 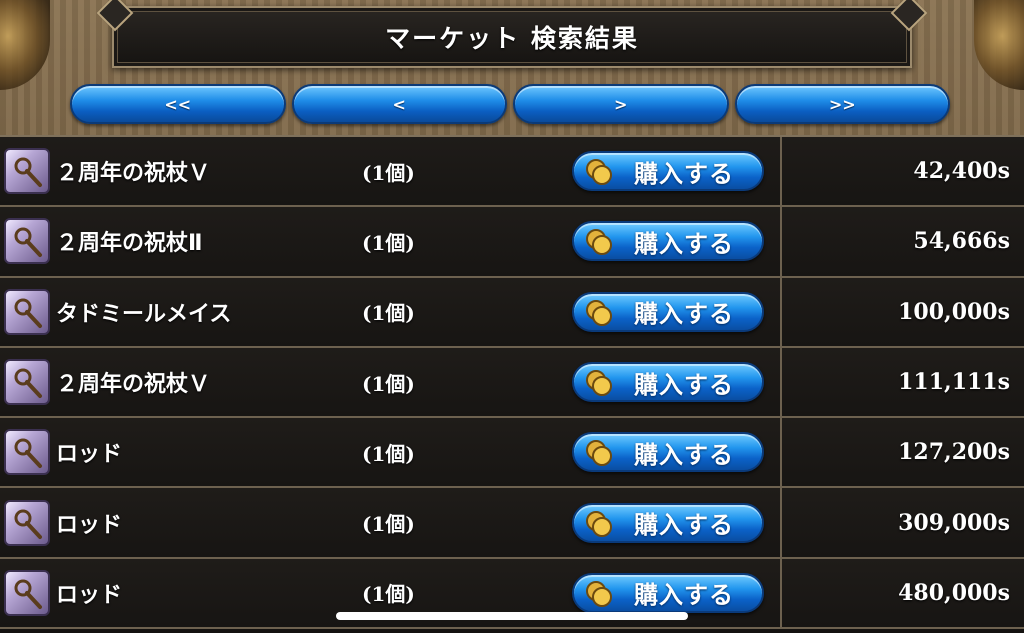 I want to click on right-ornament, so click(x=999, y=45).